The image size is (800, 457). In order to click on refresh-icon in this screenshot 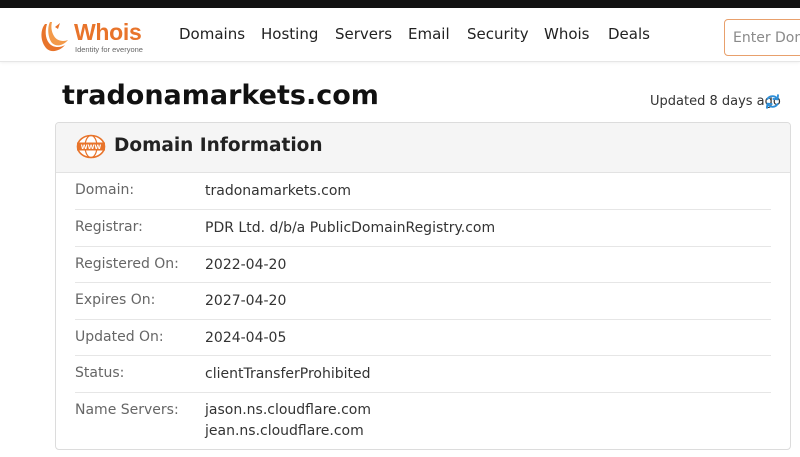, I will do `click(772, 101)`.